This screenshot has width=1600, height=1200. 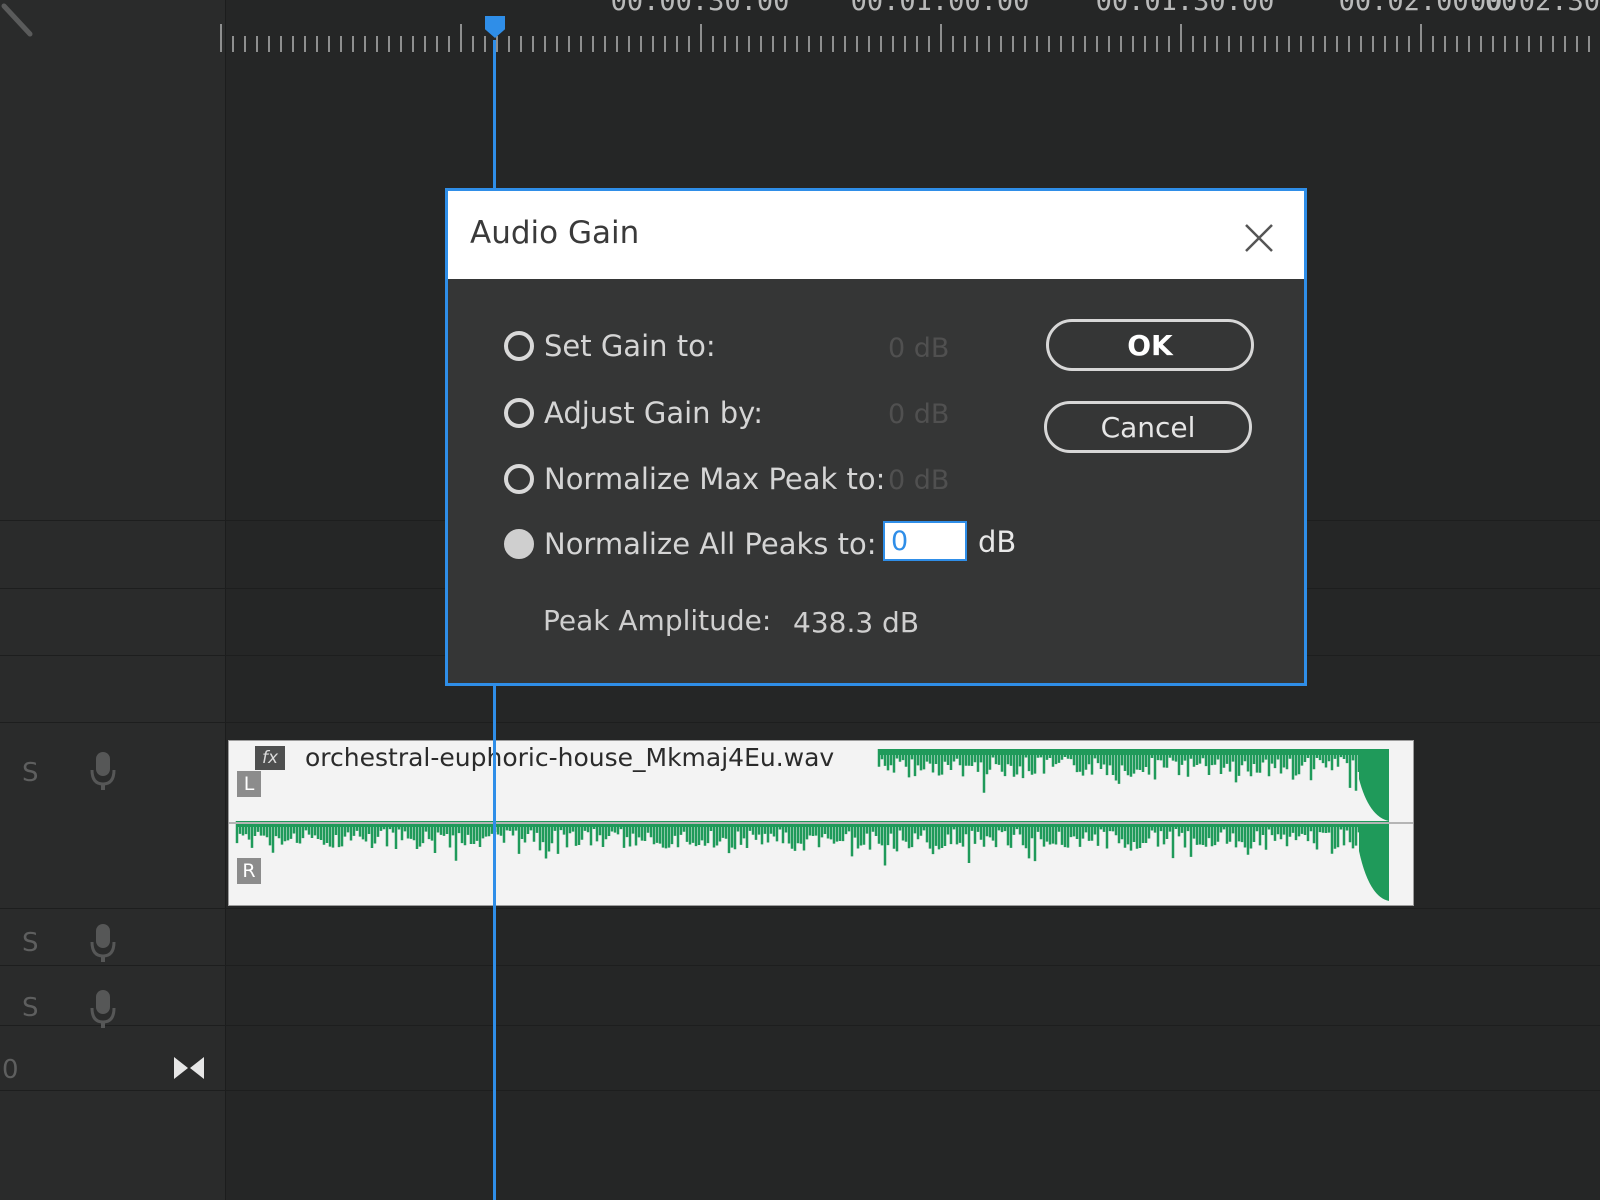 I want to click on normalize-all-peaks-input, so click(x=925, y=541).